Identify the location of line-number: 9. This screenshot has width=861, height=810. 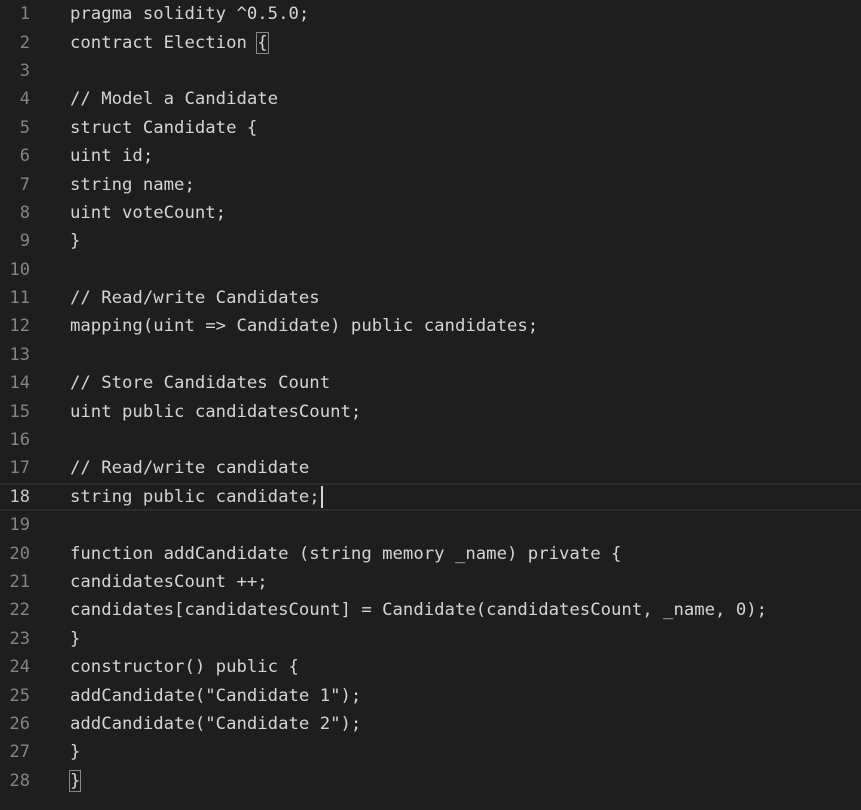
(24, 241).